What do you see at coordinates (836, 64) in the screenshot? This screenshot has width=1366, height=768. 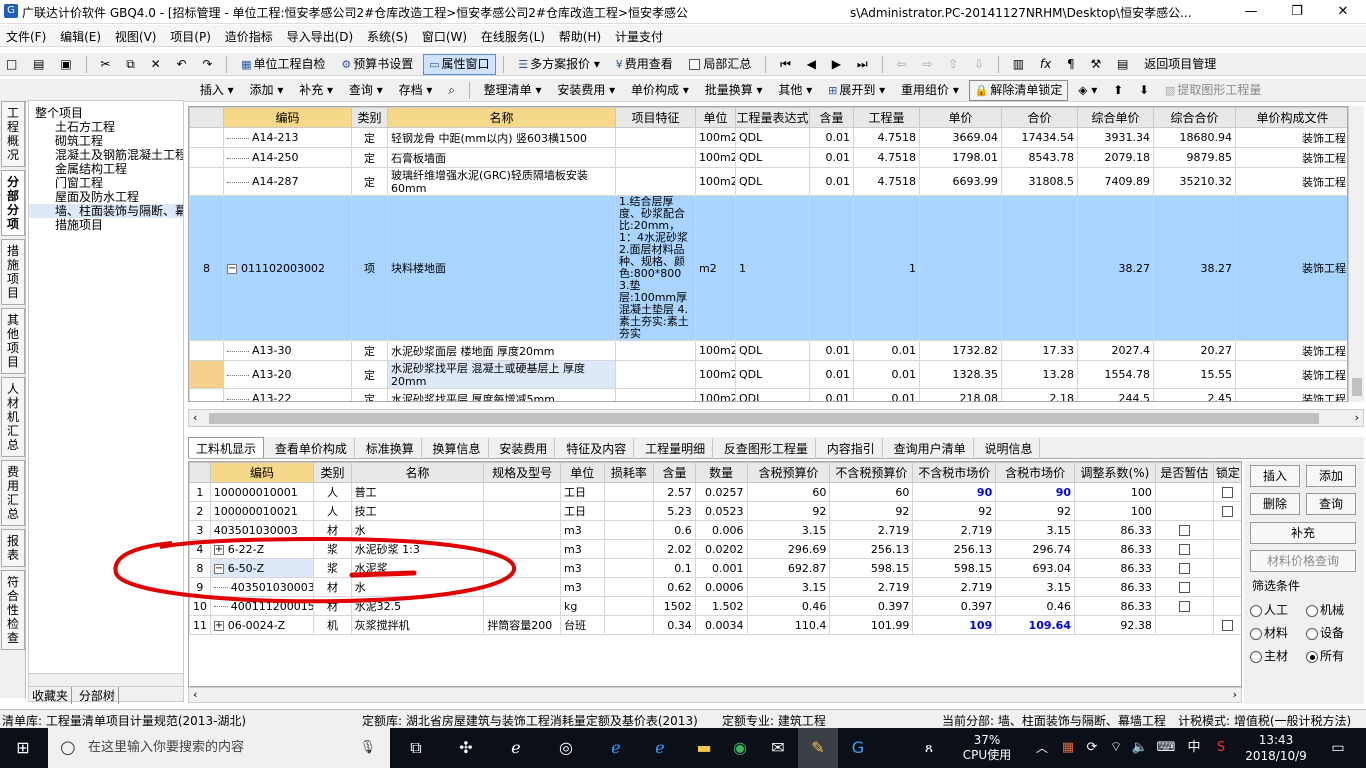 I see `next-icon: ▶` at bounding box center [836, 64].